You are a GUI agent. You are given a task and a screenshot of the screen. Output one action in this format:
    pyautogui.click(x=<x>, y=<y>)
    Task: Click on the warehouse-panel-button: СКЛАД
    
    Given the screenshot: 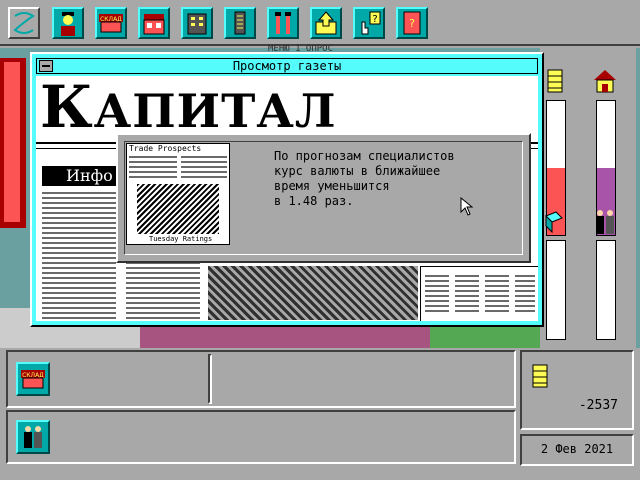 What is the action you would take?
    pyautogui.click(x=33, y=379)
    